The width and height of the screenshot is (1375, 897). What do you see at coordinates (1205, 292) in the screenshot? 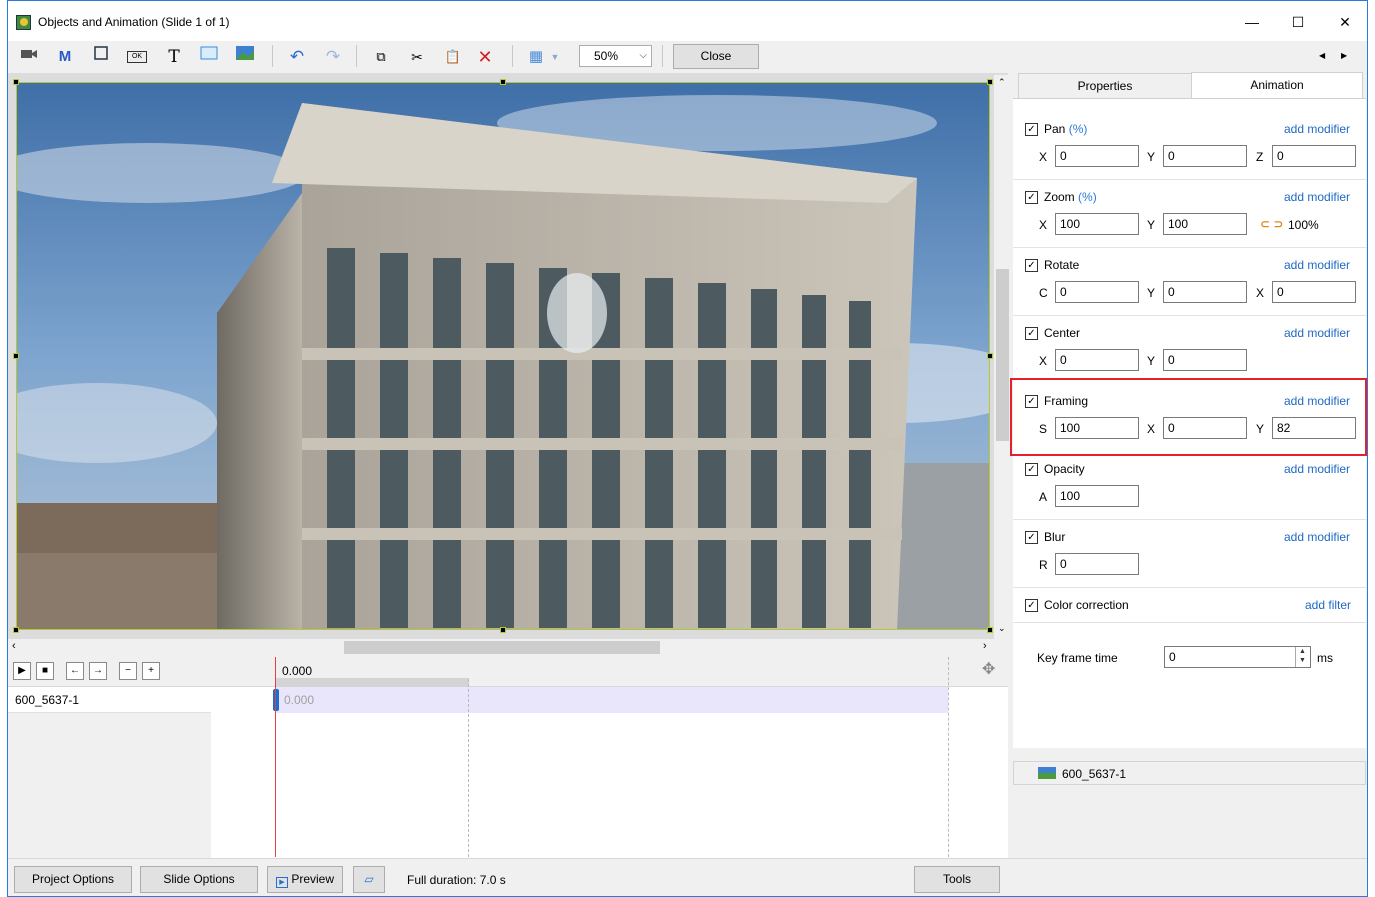
I see `rotate-y-field: 0` at bounding box center [1205, 292].